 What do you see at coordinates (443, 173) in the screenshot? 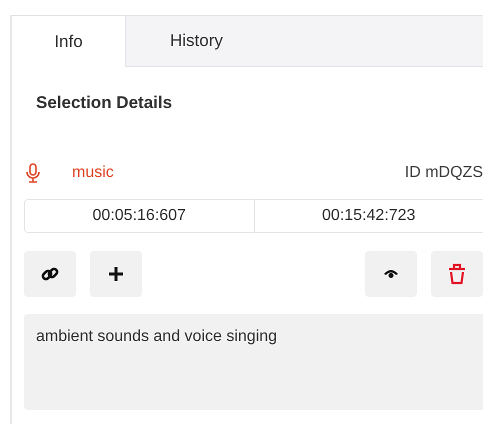
I see `region-id: ID mDQZS` at bounding box center [443, 173].